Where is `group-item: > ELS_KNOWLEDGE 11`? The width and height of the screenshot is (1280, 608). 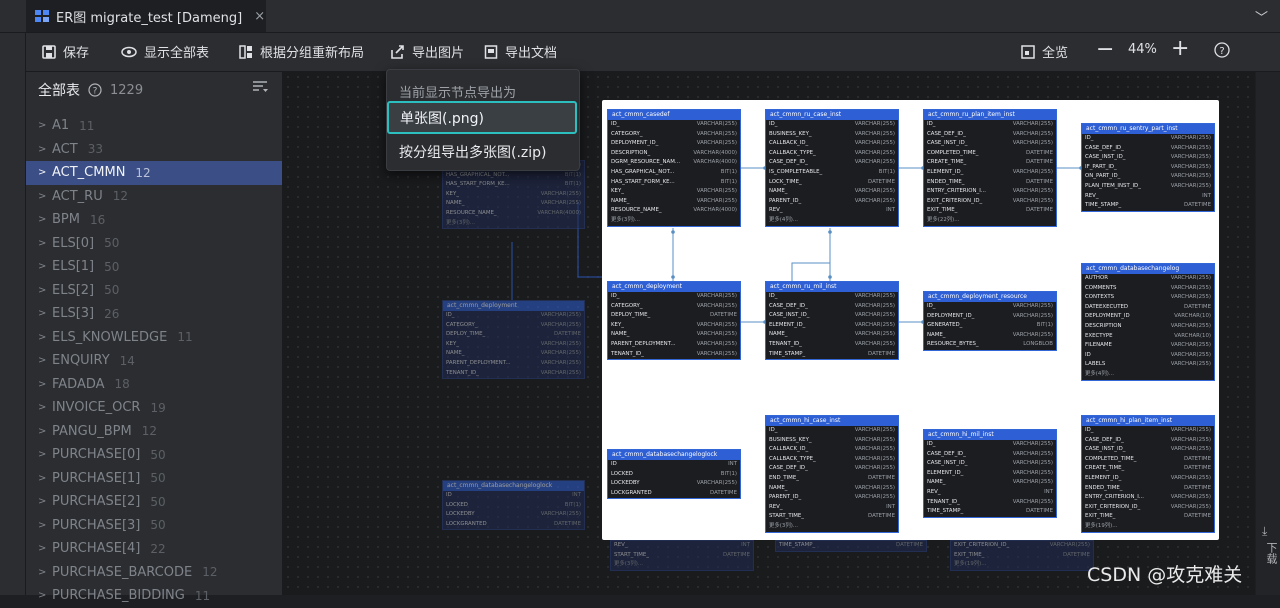 group-item: > ELS_KNOWLEDGE 11 is located at coordinates (154, 338).